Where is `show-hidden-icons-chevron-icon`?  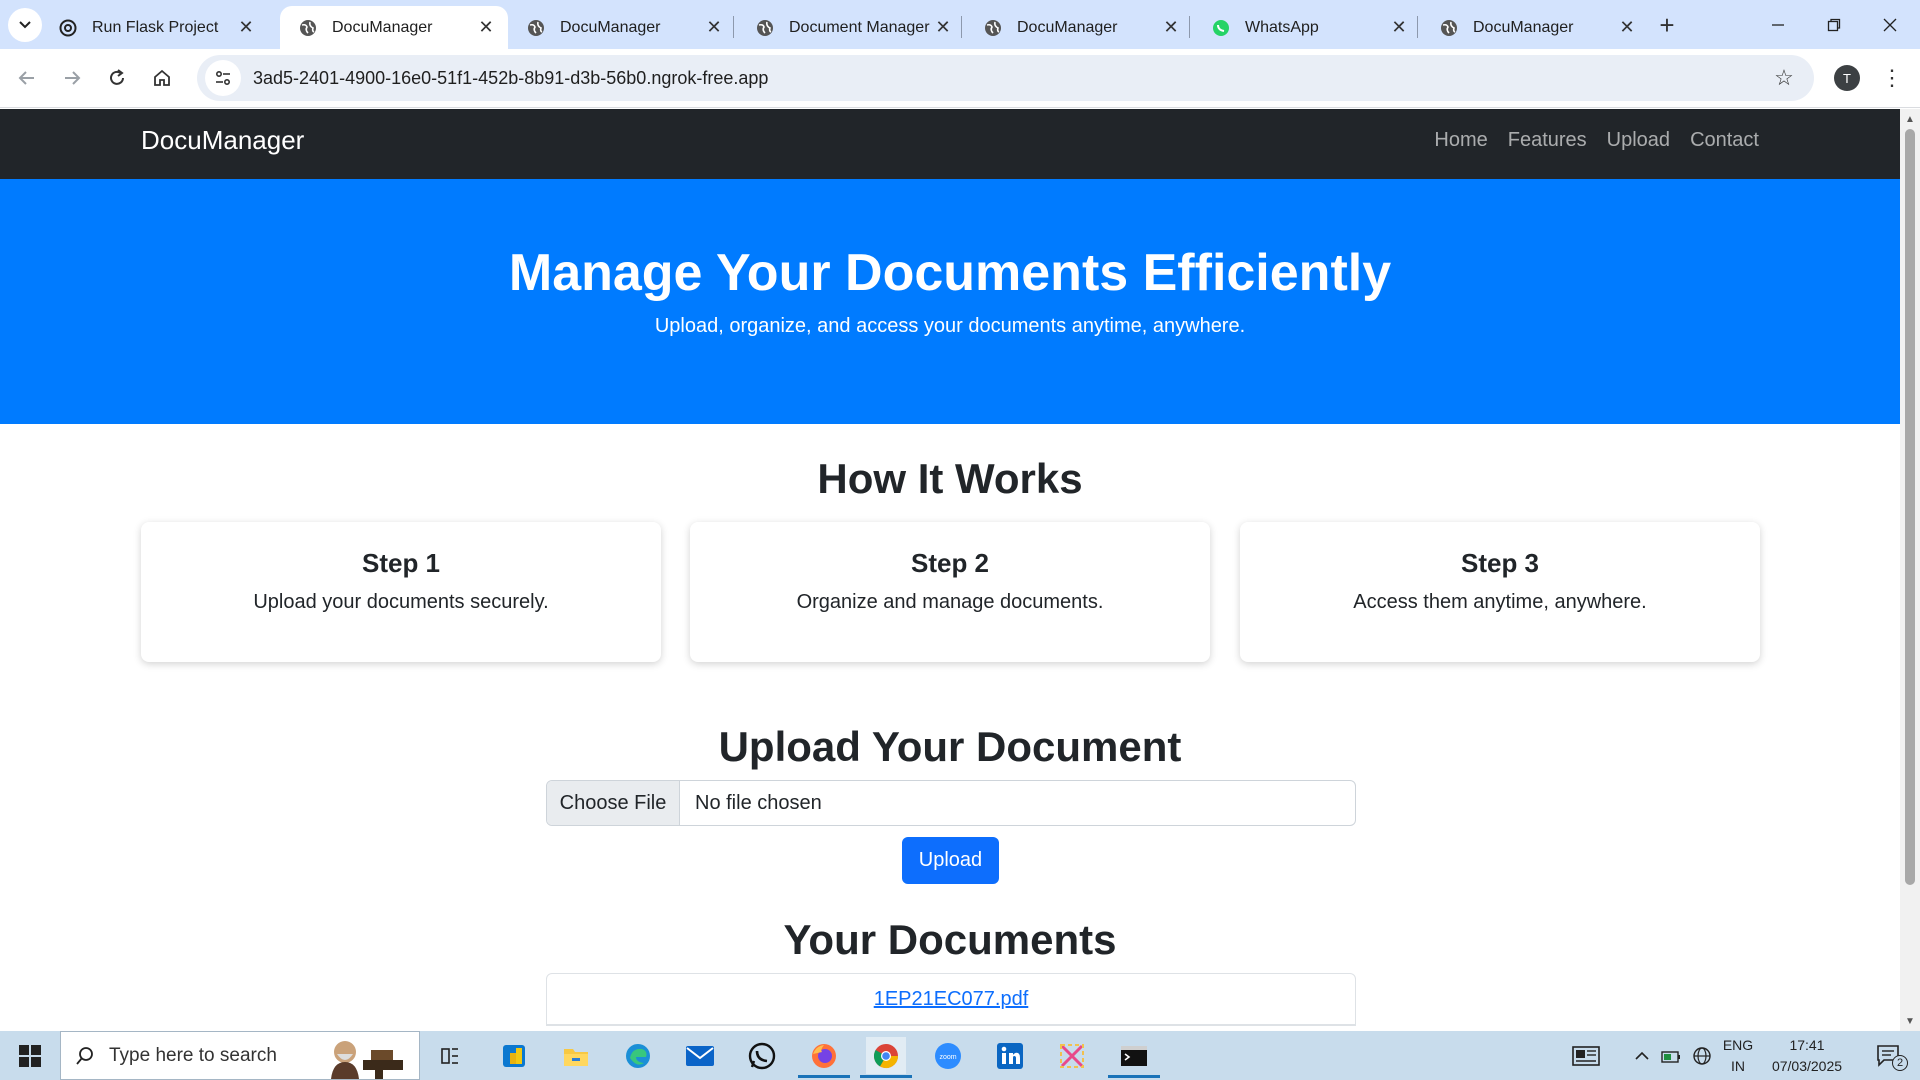
show-hidden-icons-chevron-icon is located at coordinates (1642, 1055).